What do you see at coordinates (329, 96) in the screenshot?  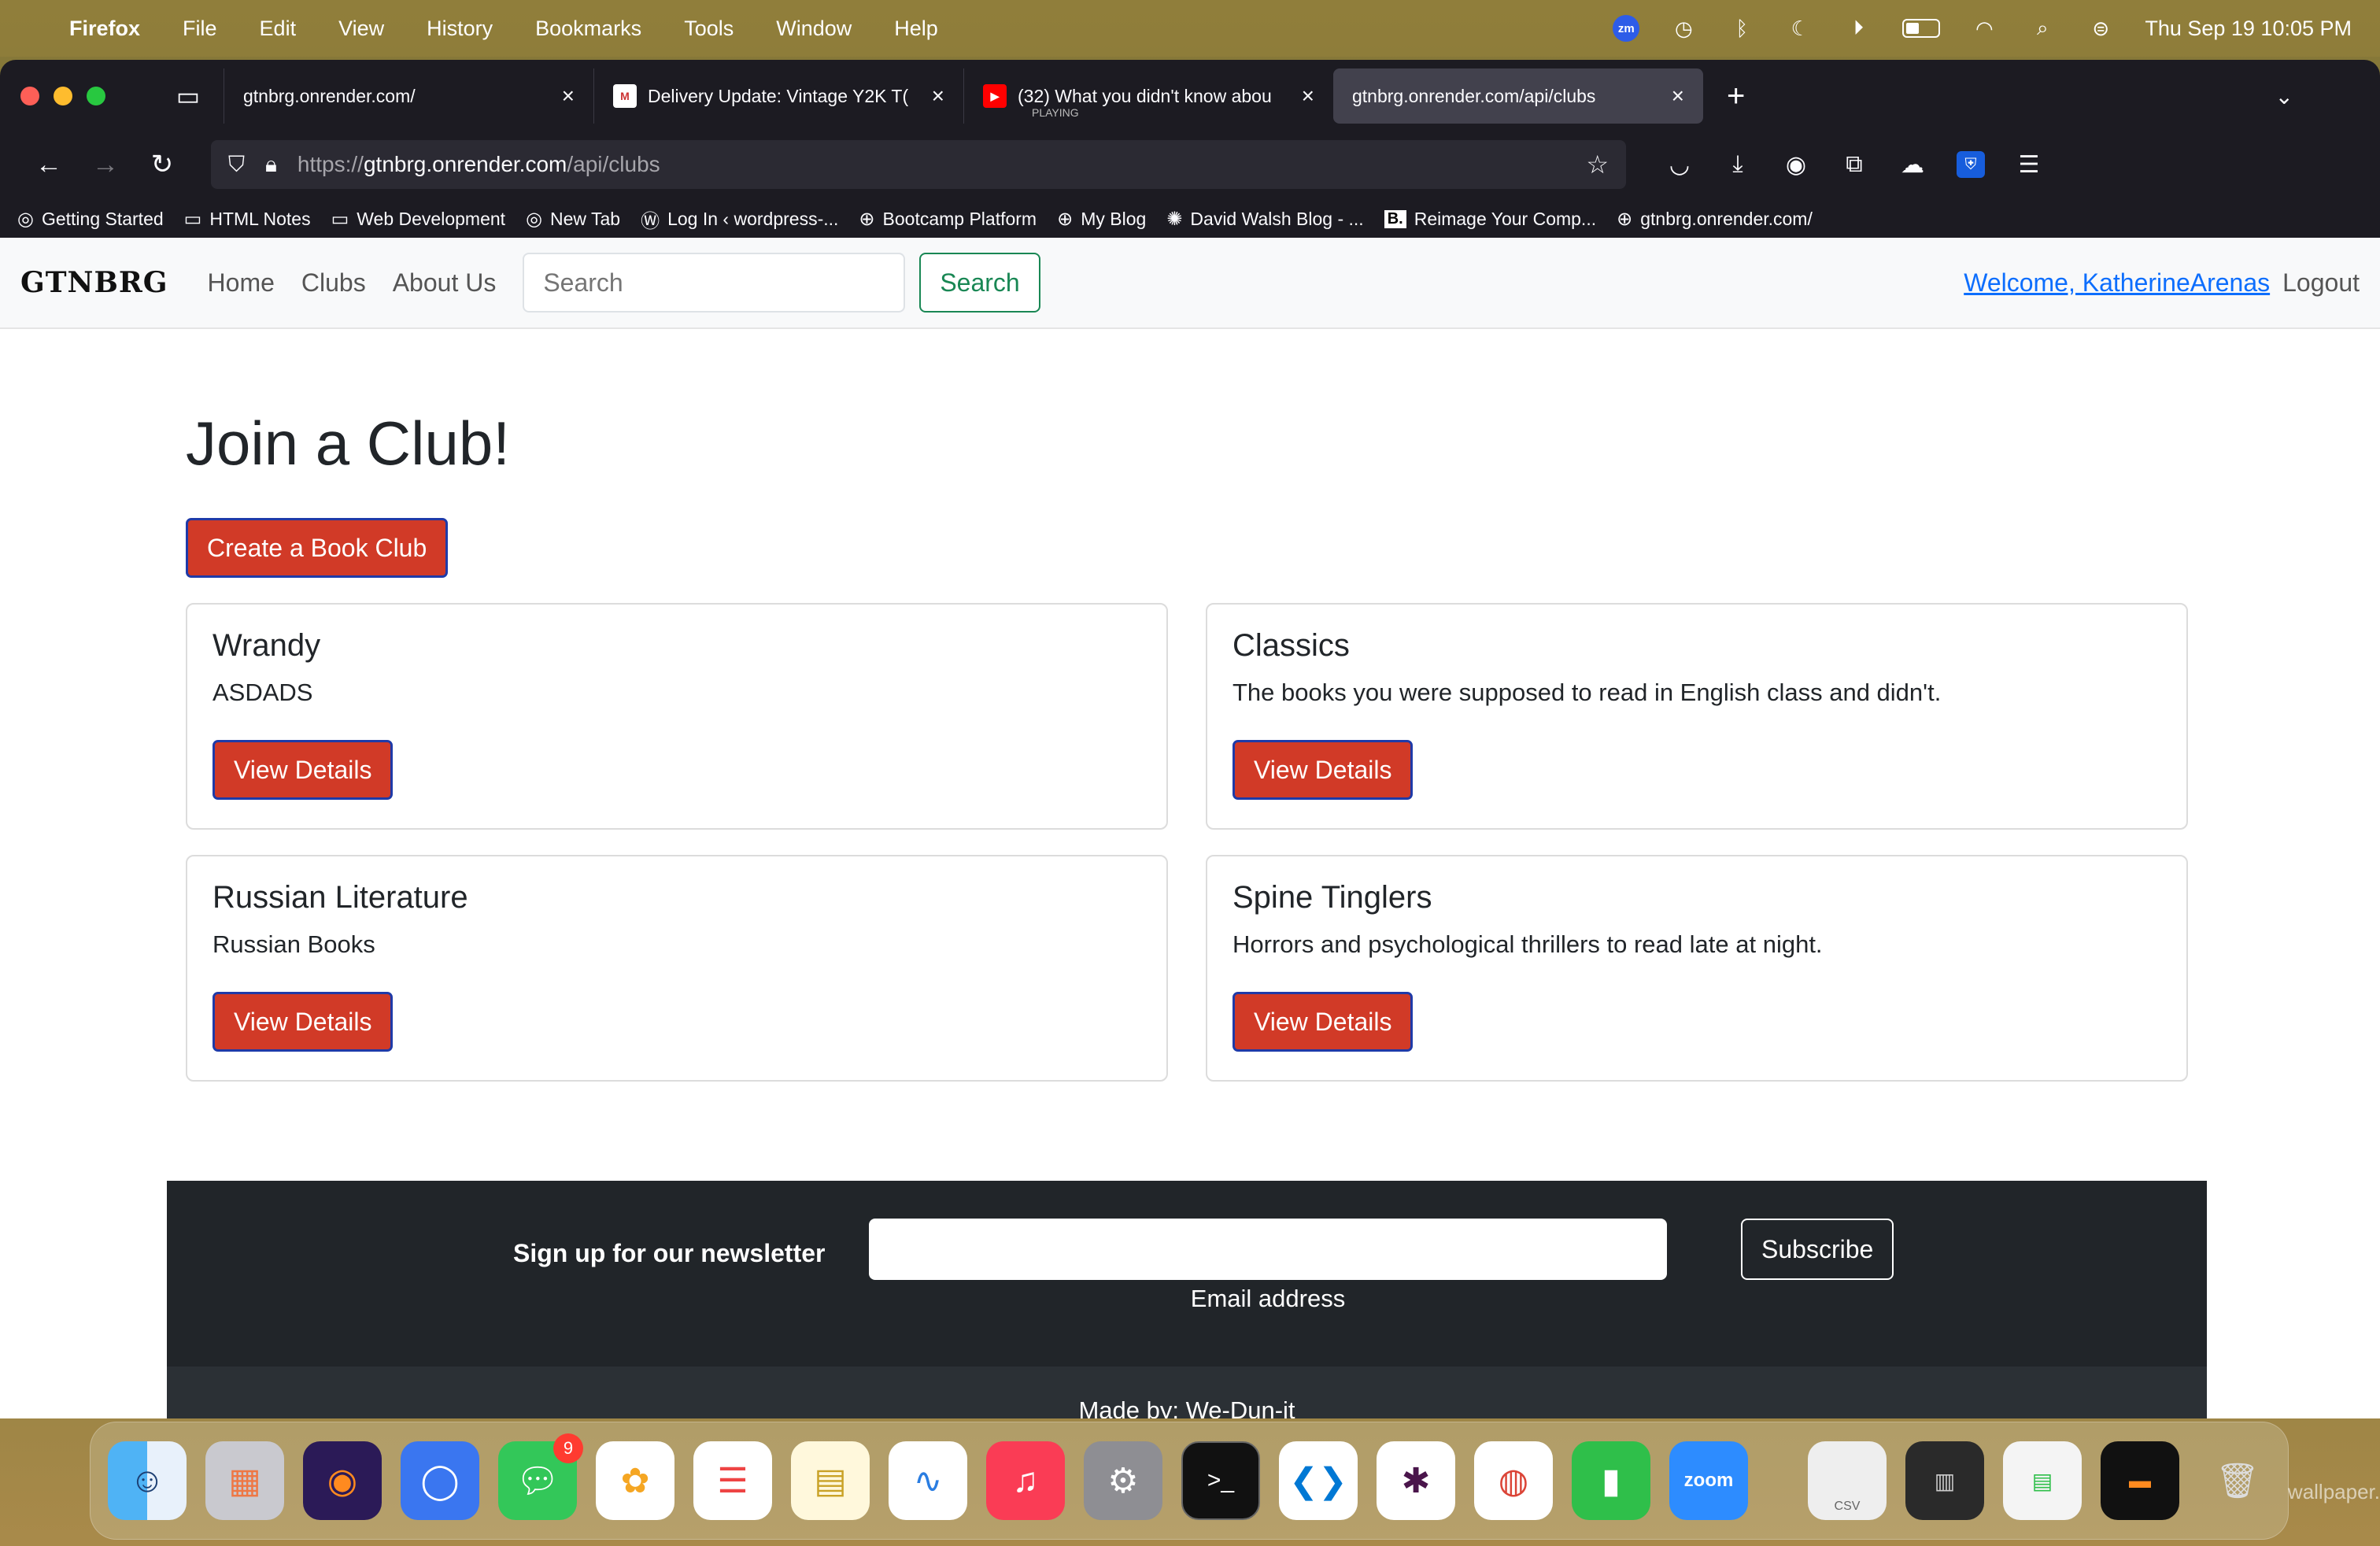 I see `tab-title: gtnbrg.onrender.com/` at bounding box center [329, 96].